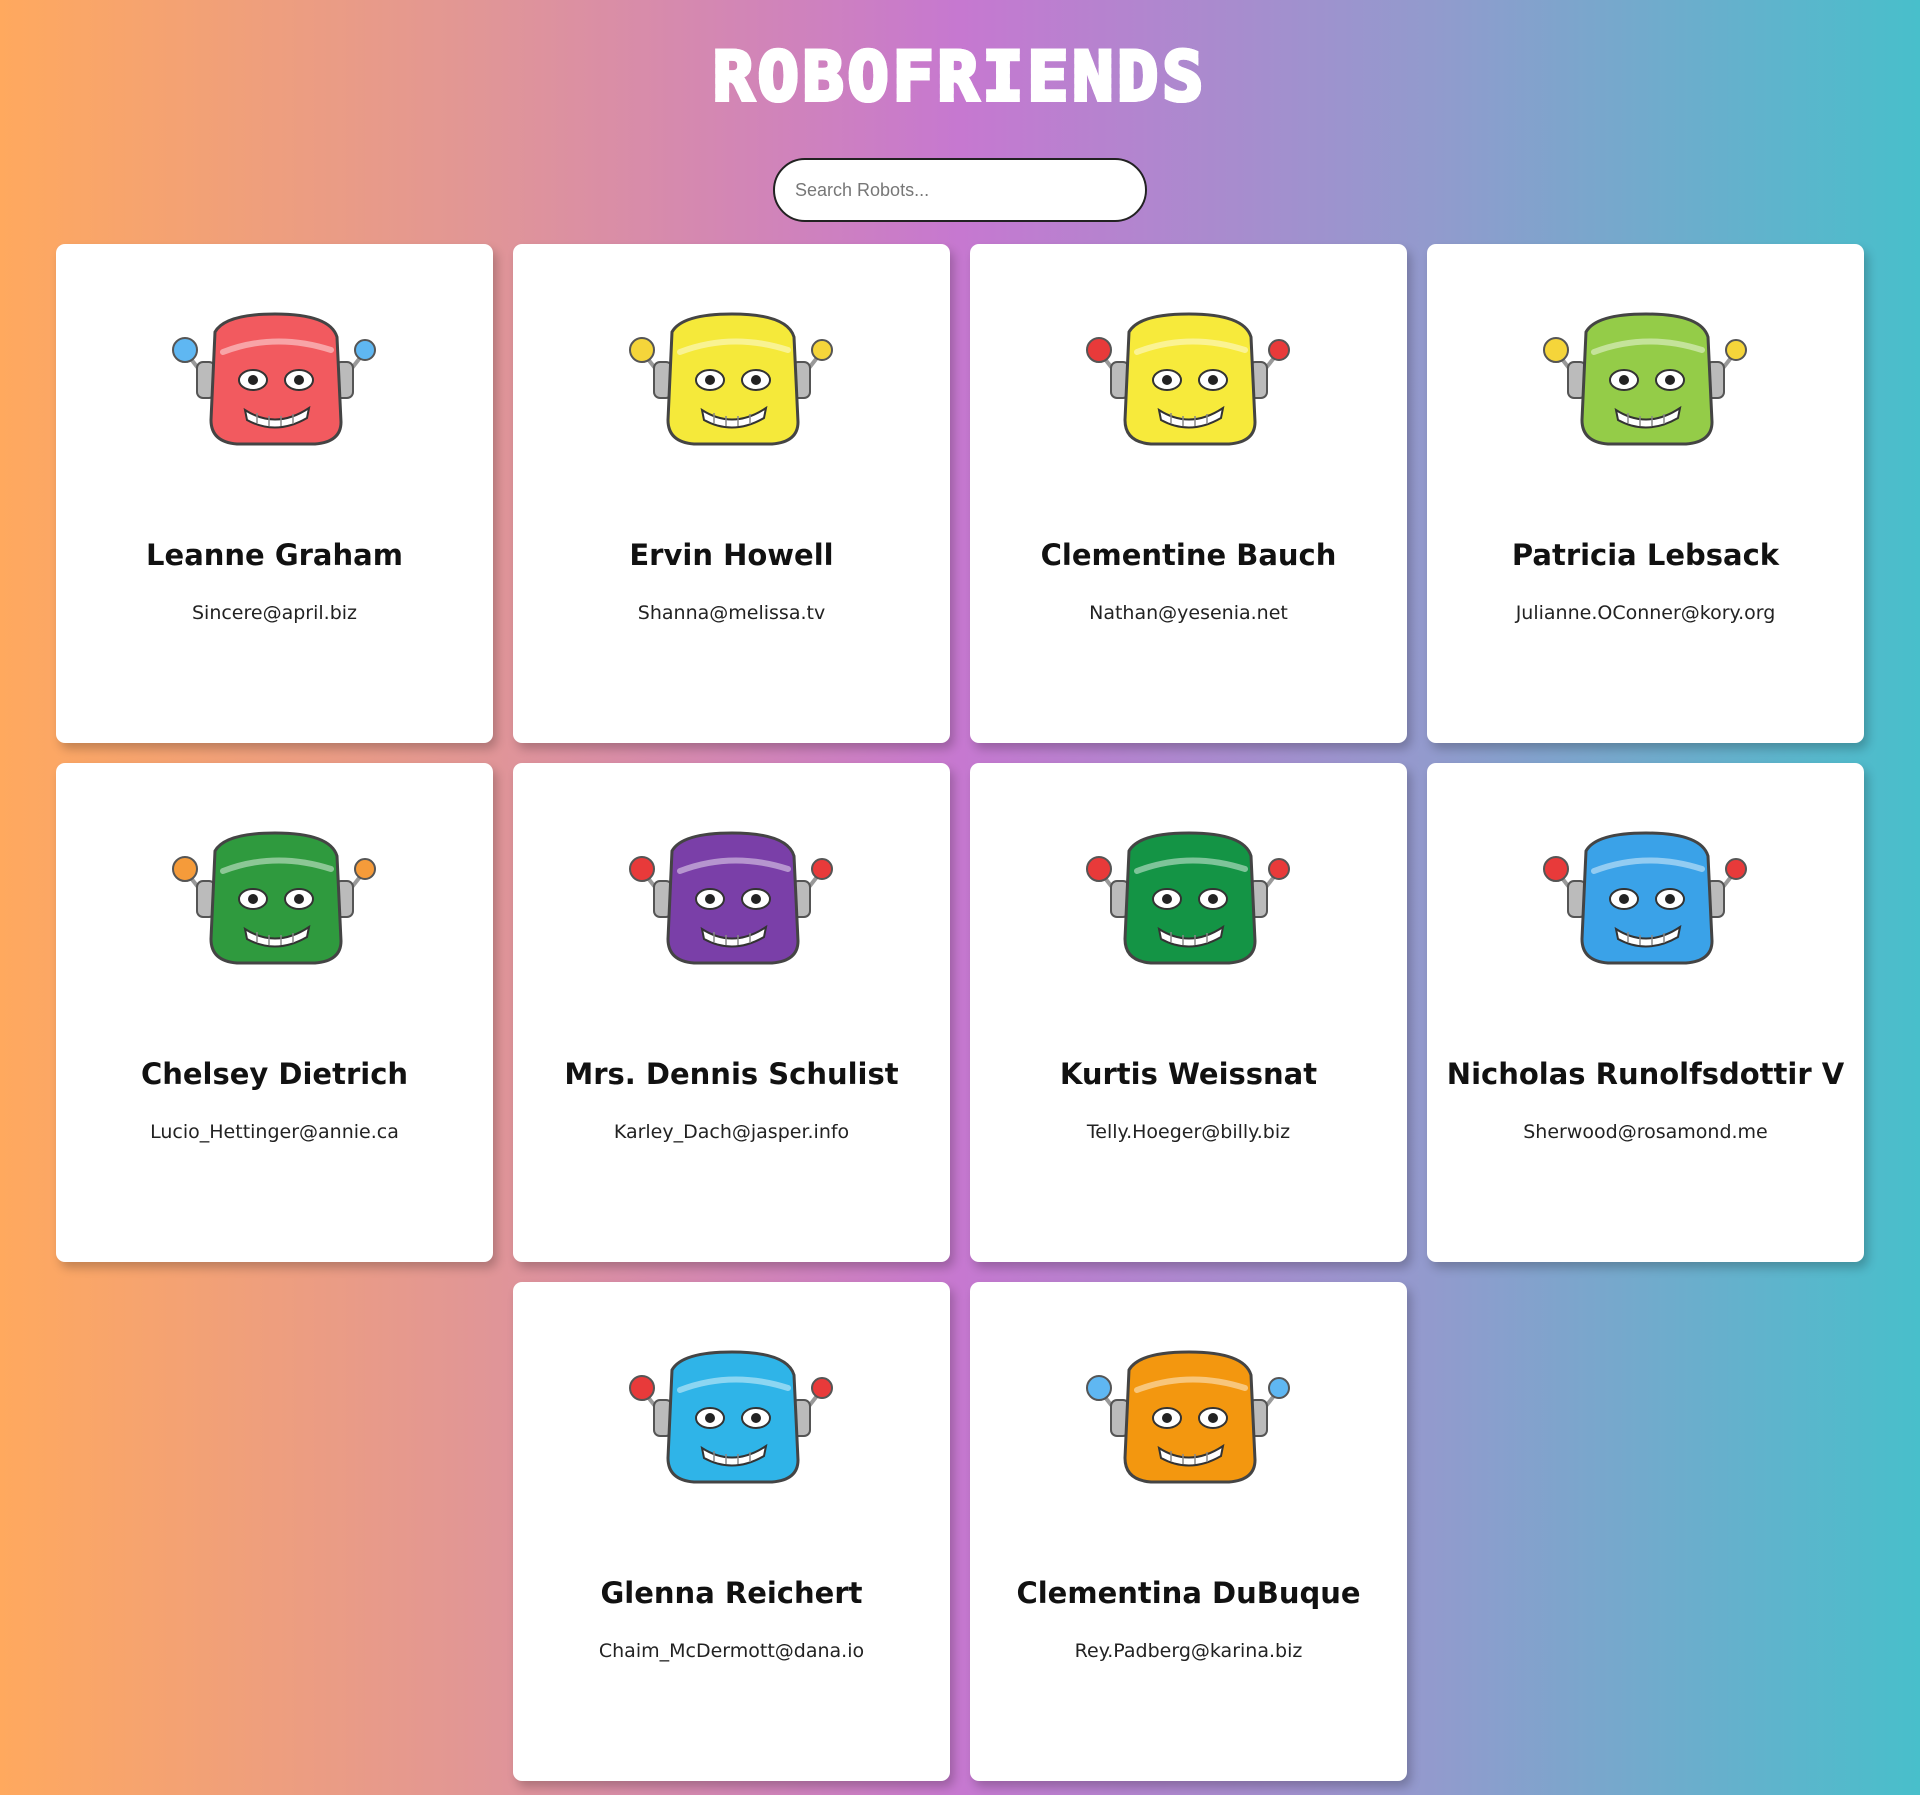  I want to click on robot-email: Sincere@april.biz, so click(274, 613).